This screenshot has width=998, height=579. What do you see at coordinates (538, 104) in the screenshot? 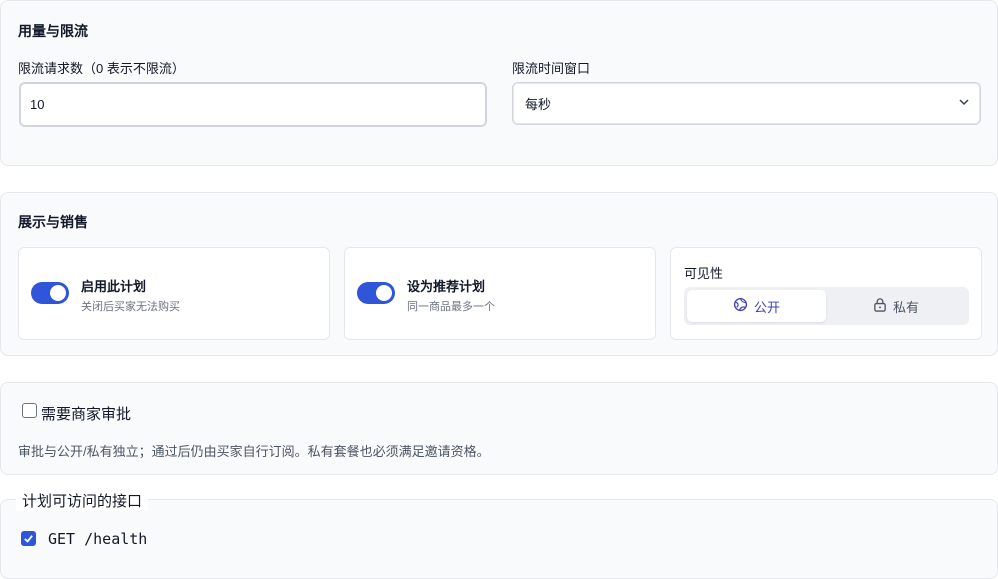
I see `window-select-value: 每秒` at bounding box center [538, 104].